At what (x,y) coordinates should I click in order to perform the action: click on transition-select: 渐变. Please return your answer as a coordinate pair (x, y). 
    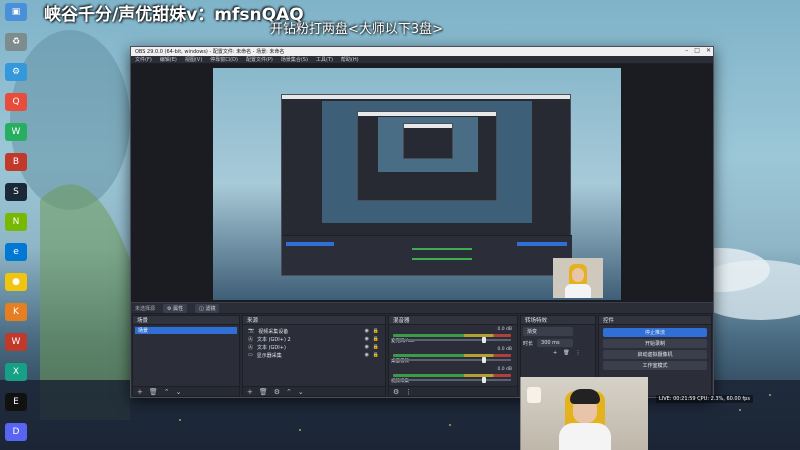
    Looking at the image, I should click on (548, 331).